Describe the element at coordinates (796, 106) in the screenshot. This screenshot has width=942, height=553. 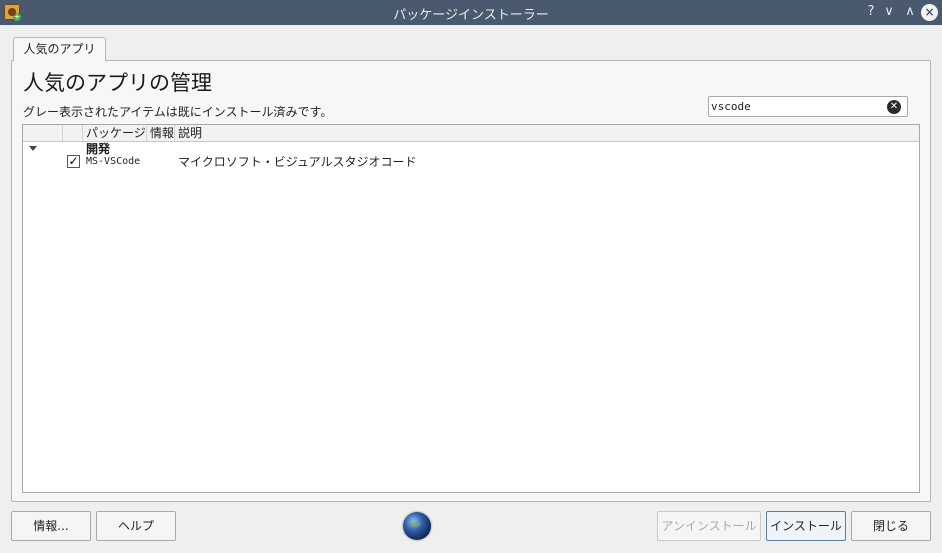
I see `search-input` at that location.